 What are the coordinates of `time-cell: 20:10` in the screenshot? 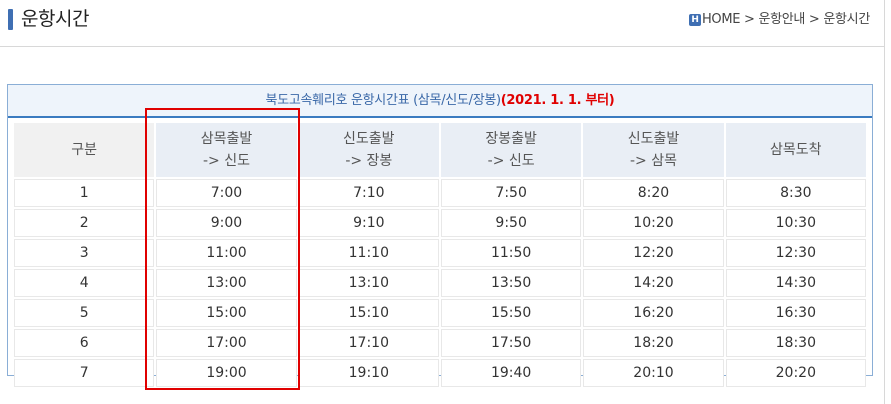 It's located at (653, 373).